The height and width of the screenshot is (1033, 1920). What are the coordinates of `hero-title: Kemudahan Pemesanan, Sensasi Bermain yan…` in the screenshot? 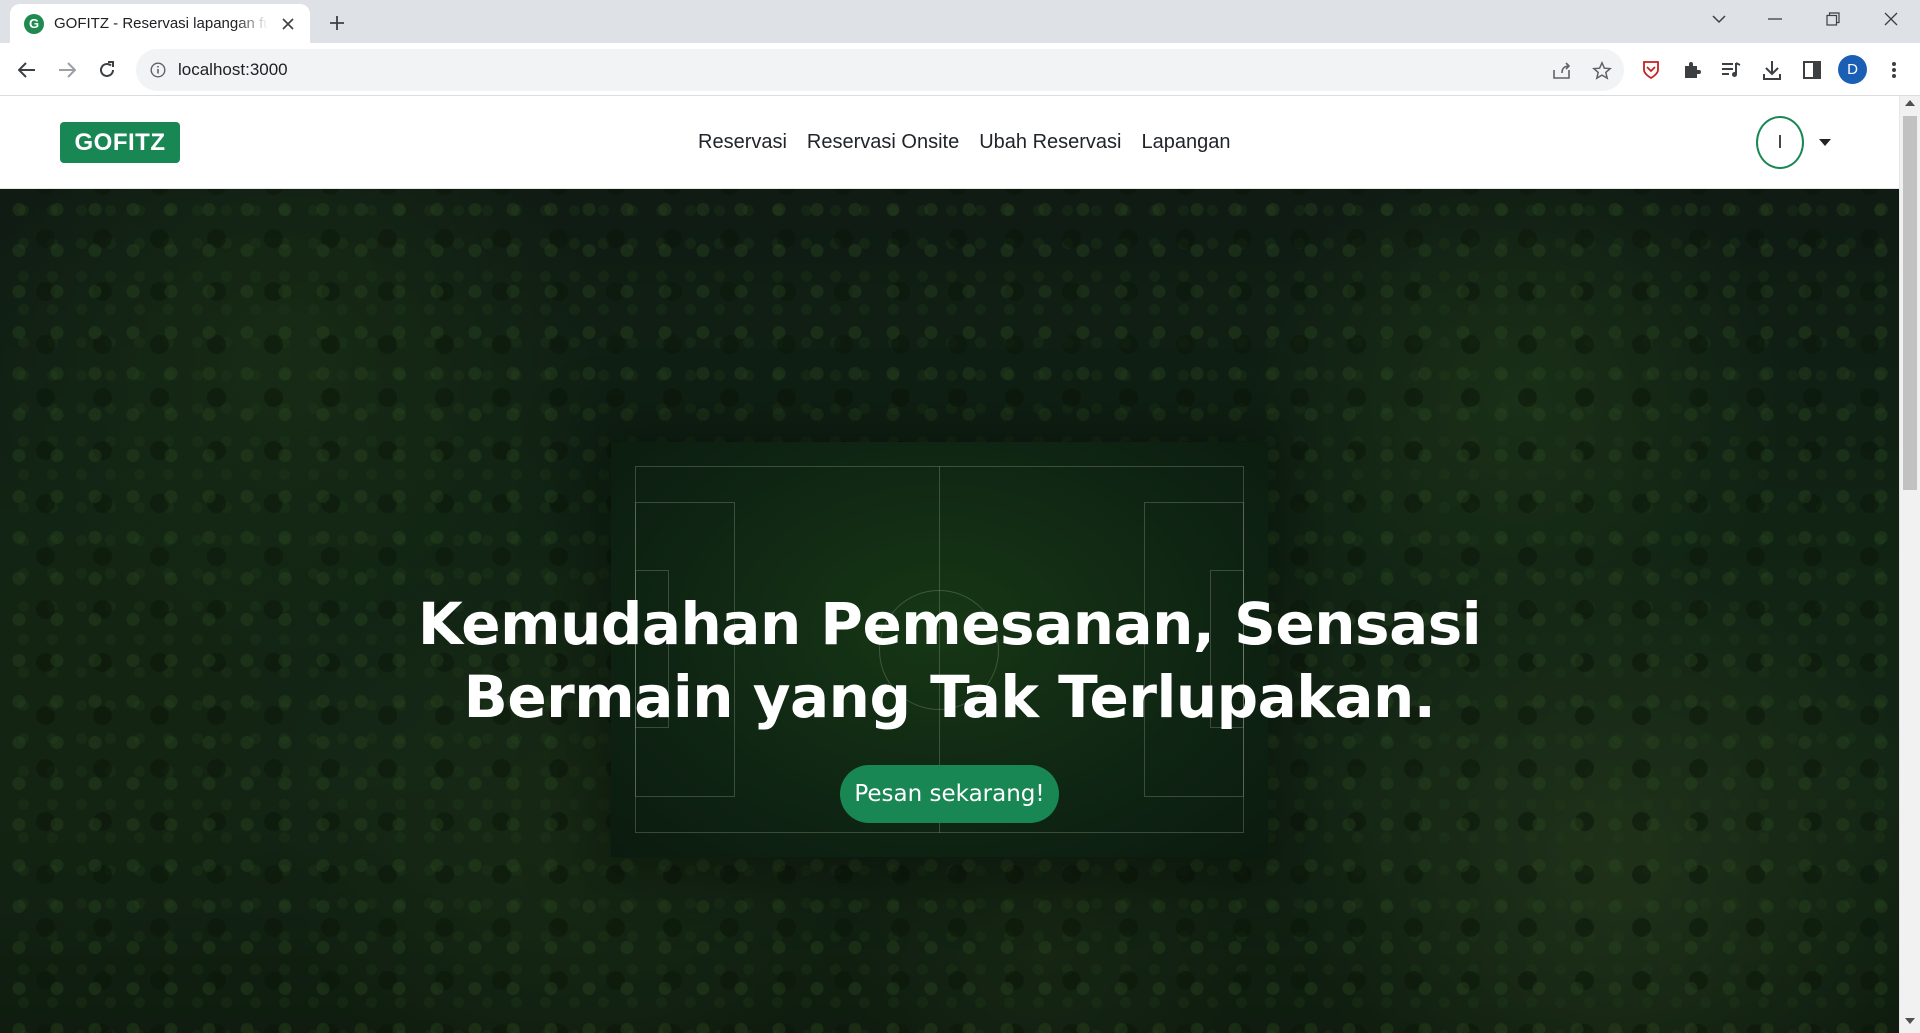 It's located at (949, 661).